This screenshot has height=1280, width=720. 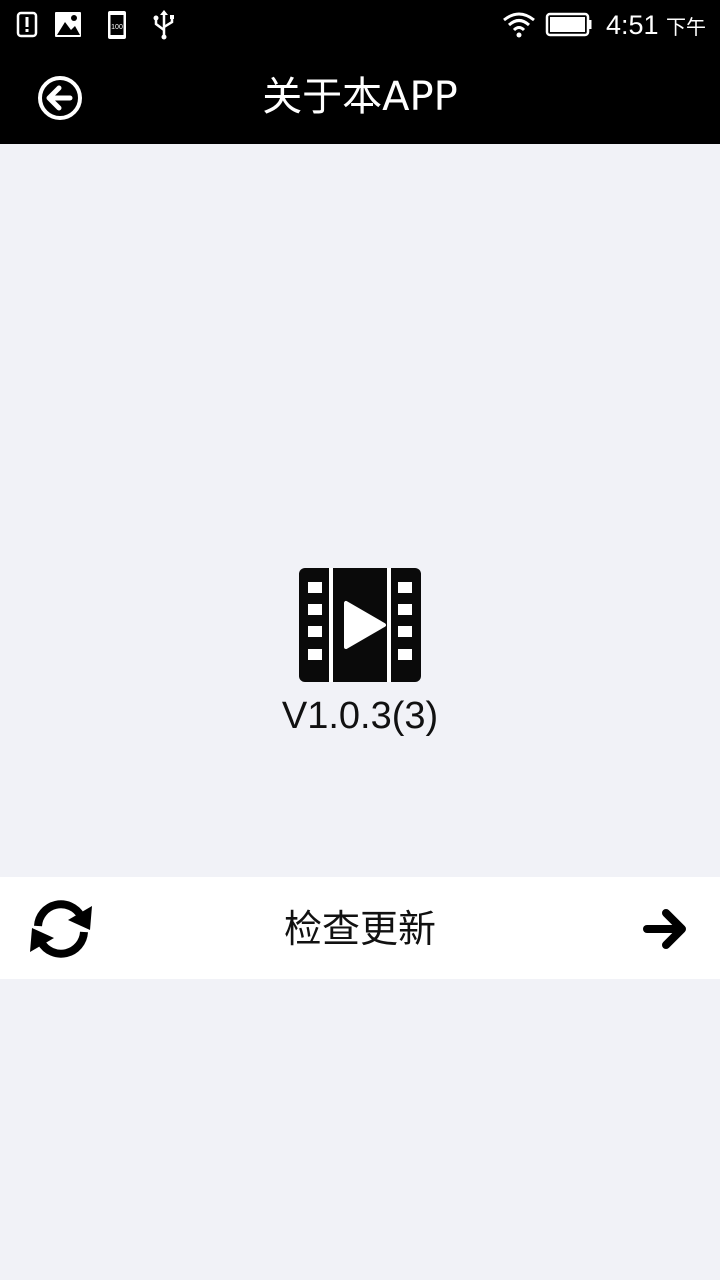 I want to click on status-ampm: 下午, so click(x=686, y=27).